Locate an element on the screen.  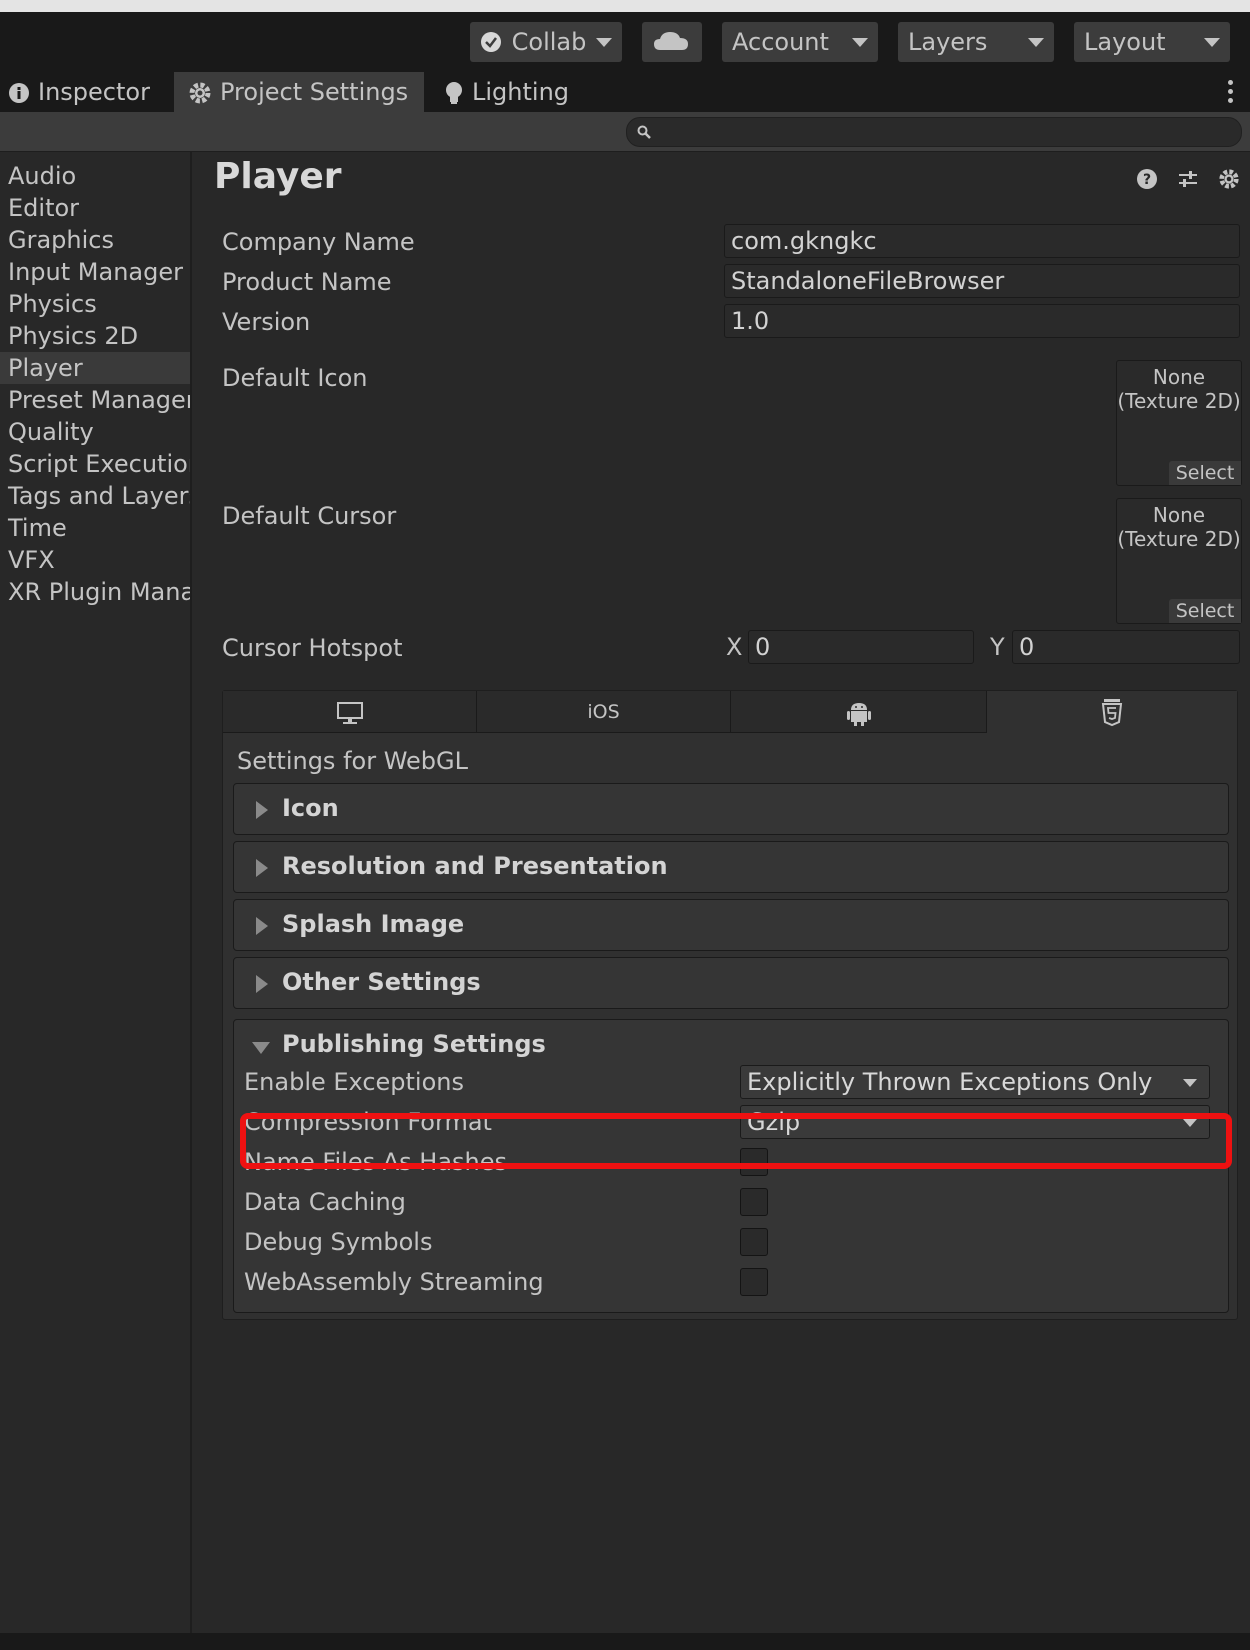
sidebar-item-editor: Editor is located at coordinates (95, 208).